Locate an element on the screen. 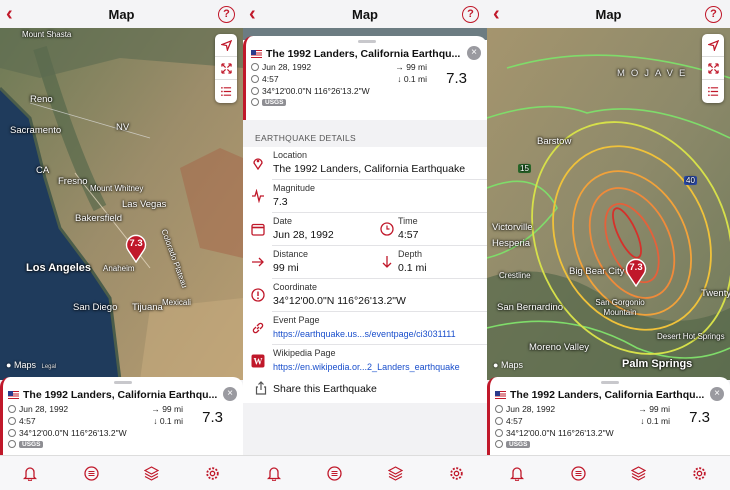 The width and height of the screenshot is (730, 490). legal-link: Legal is located at coordinates (48, 367).